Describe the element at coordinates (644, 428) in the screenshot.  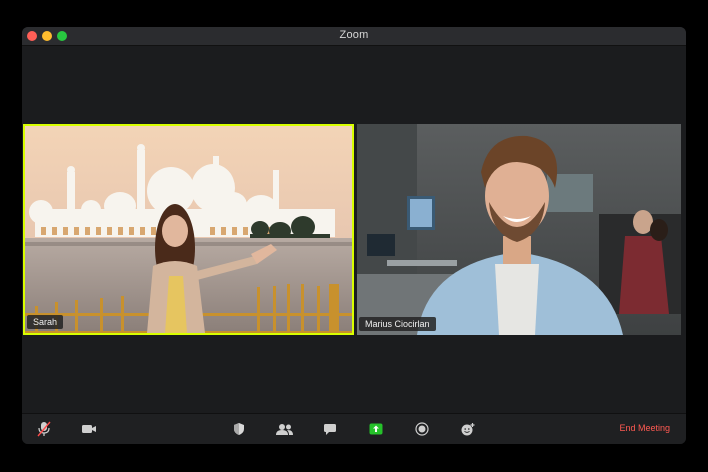
I see `end-meeting-button: End Meeting` at that location.